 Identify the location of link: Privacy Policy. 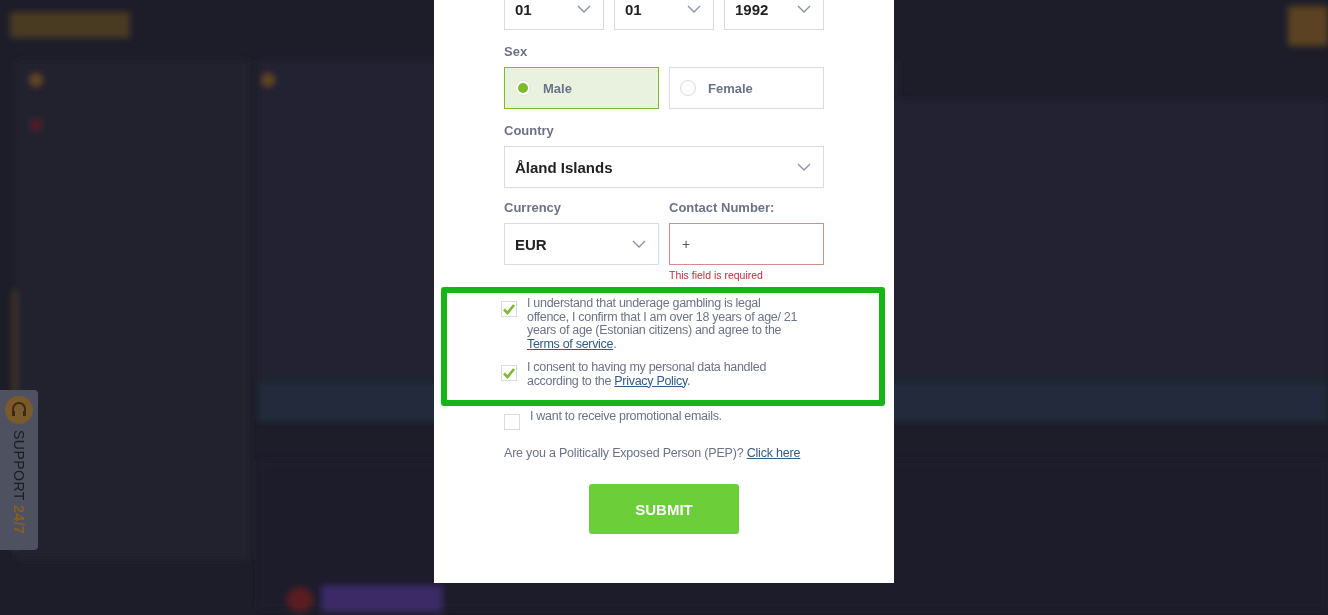
(650, 380).